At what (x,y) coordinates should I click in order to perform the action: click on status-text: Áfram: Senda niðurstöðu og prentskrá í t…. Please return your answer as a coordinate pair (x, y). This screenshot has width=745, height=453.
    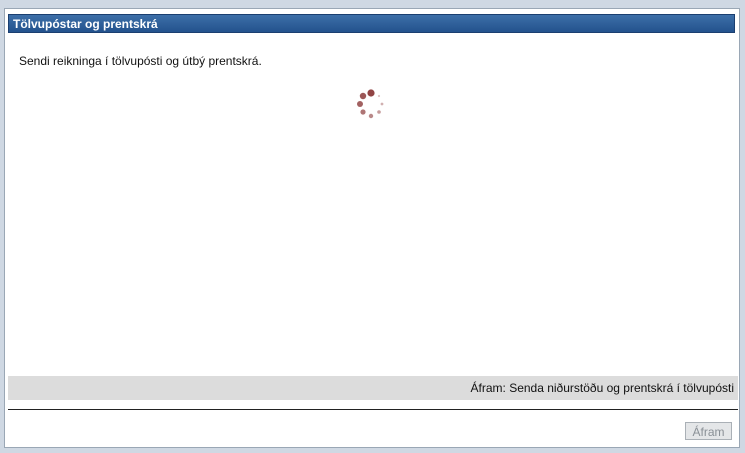
    Looking at the image, I should click on (602, 388).